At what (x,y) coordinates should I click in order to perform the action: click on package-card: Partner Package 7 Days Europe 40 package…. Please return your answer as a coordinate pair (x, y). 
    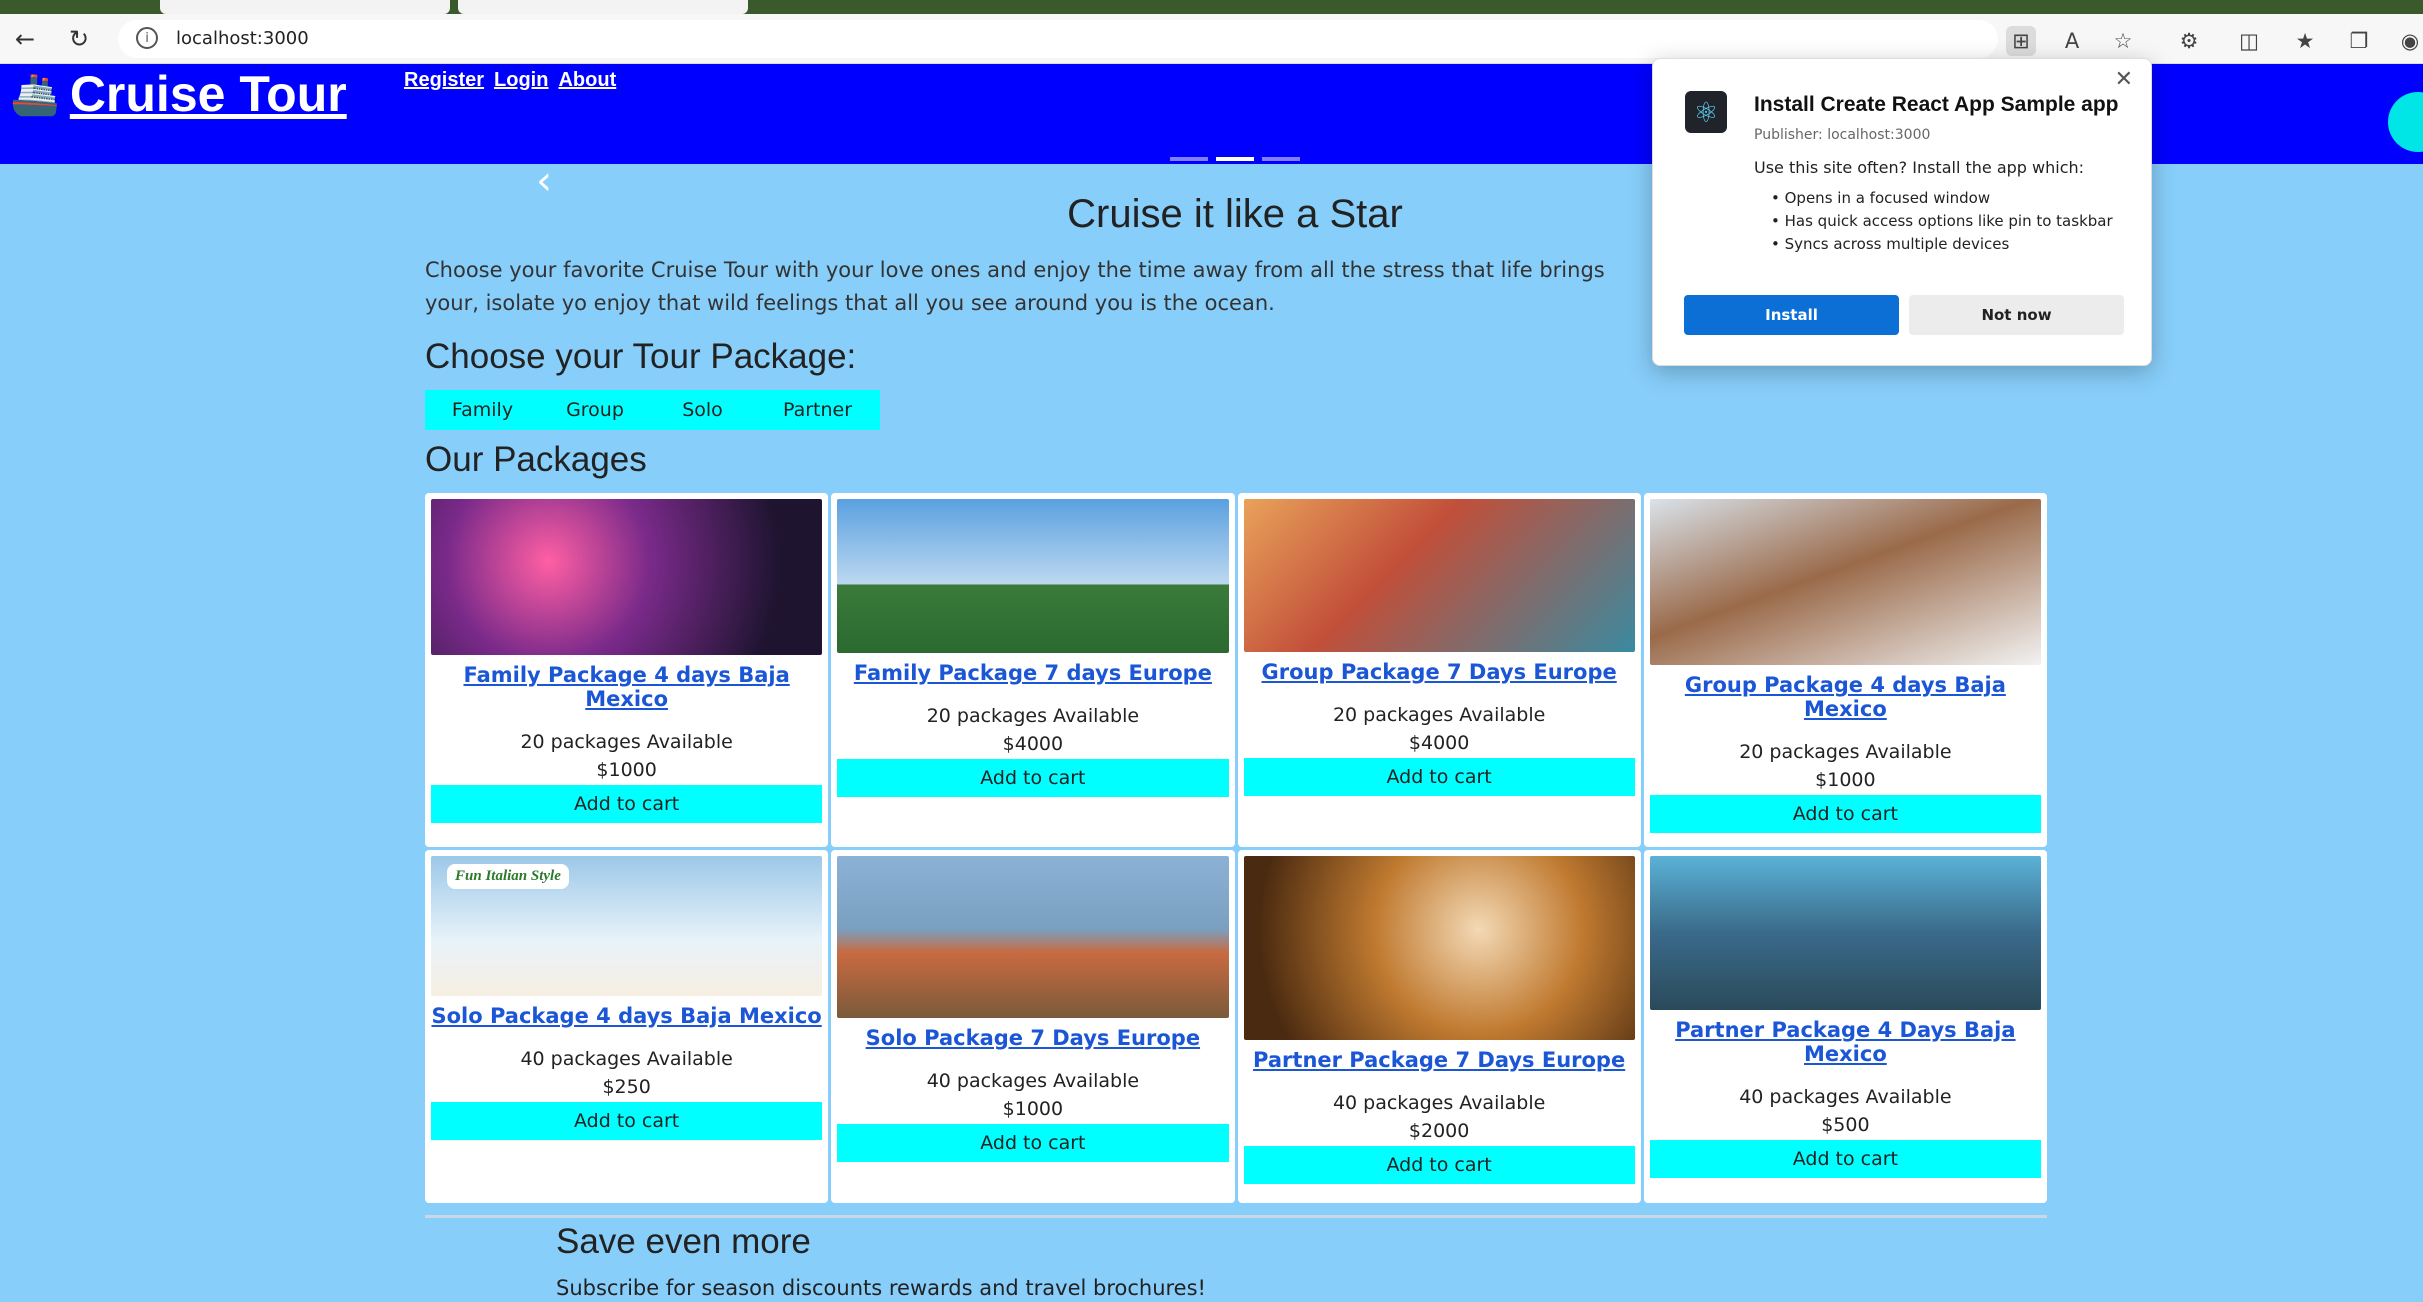
    Looking at the image, I should click on (1439, 1026).